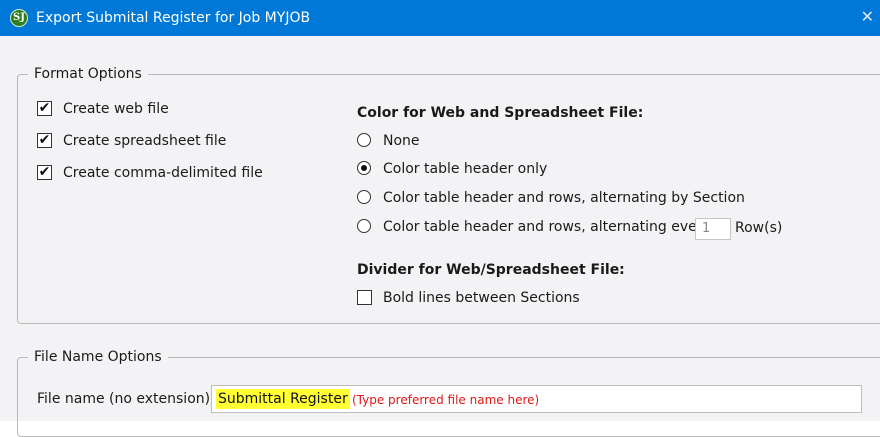 This screenshot has height=437, width=880. Describe the element at coordinates (145, 141) in the screenshot. I see `checkbox-label: Create spreadsheet file` at that location.